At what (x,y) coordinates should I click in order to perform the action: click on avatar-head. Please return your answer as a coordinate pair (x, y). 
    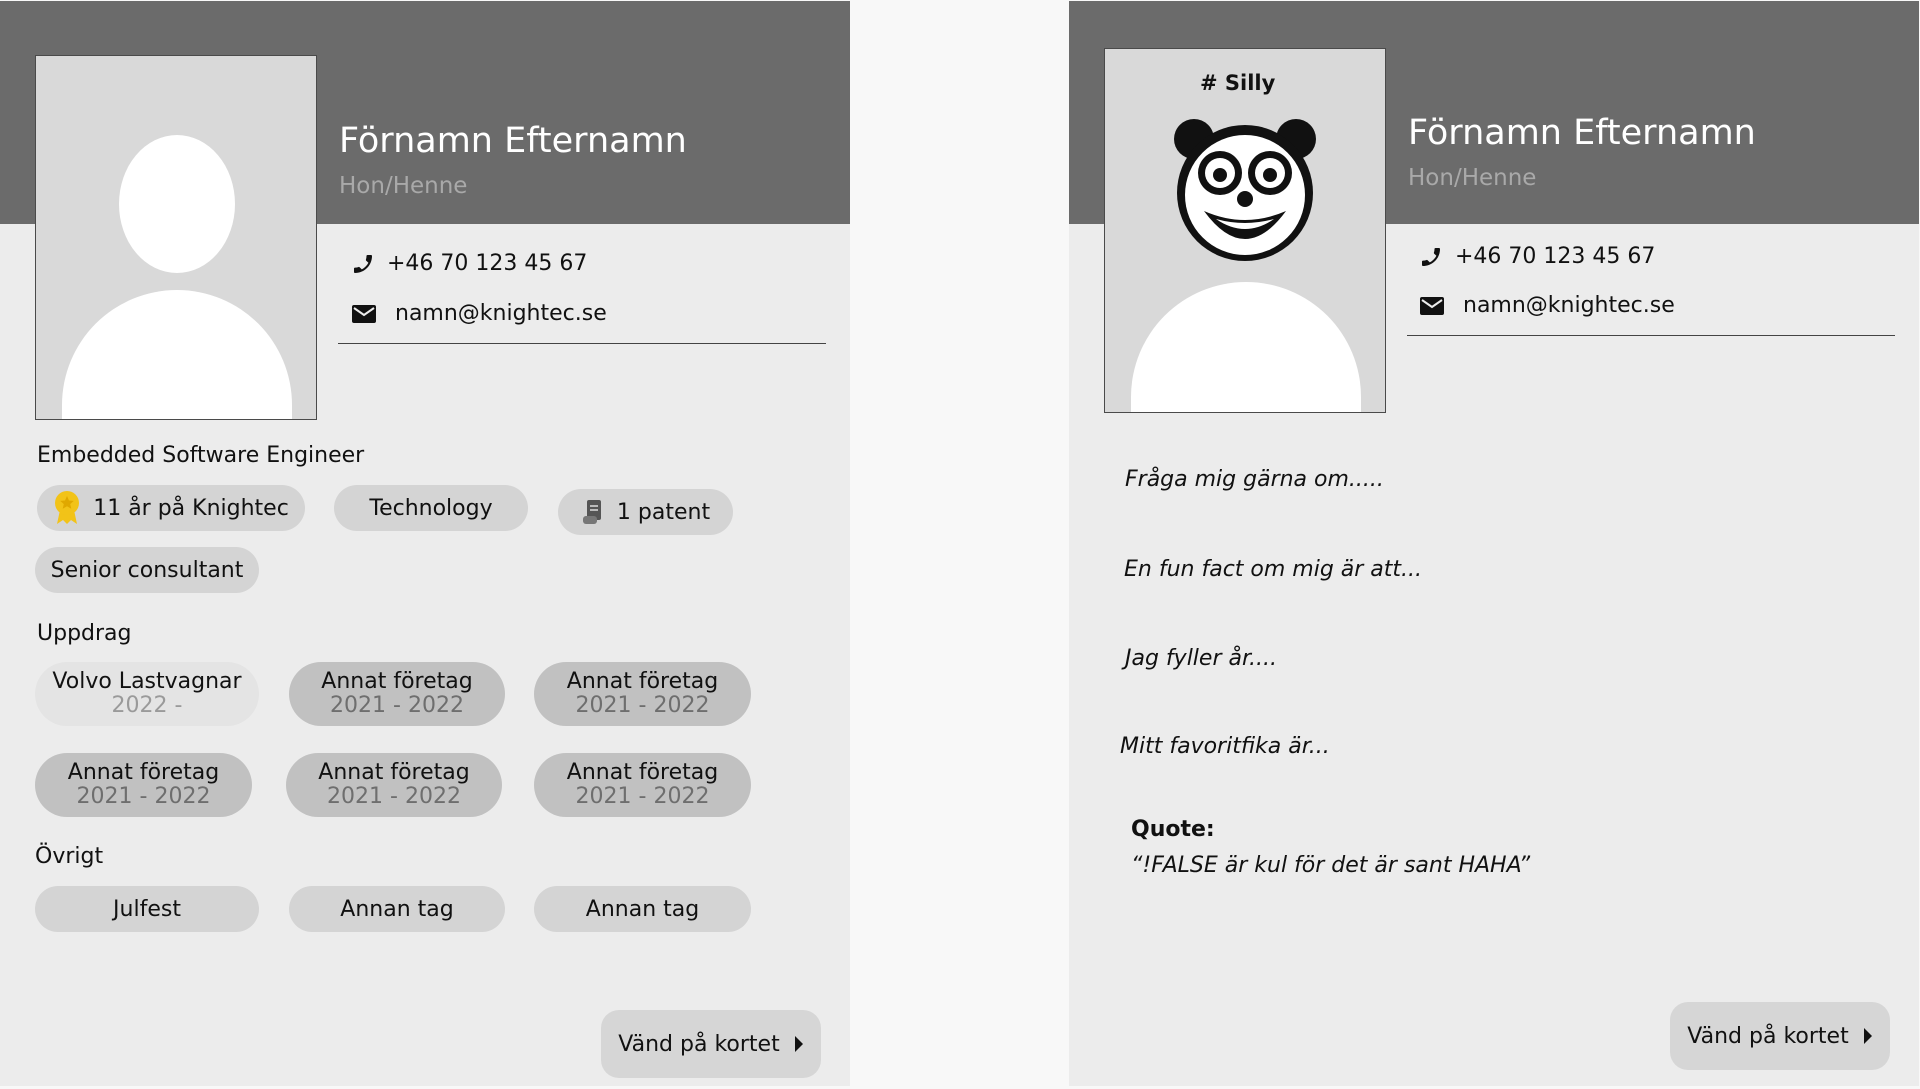
    Looking at the image, I should click on (177, 204).